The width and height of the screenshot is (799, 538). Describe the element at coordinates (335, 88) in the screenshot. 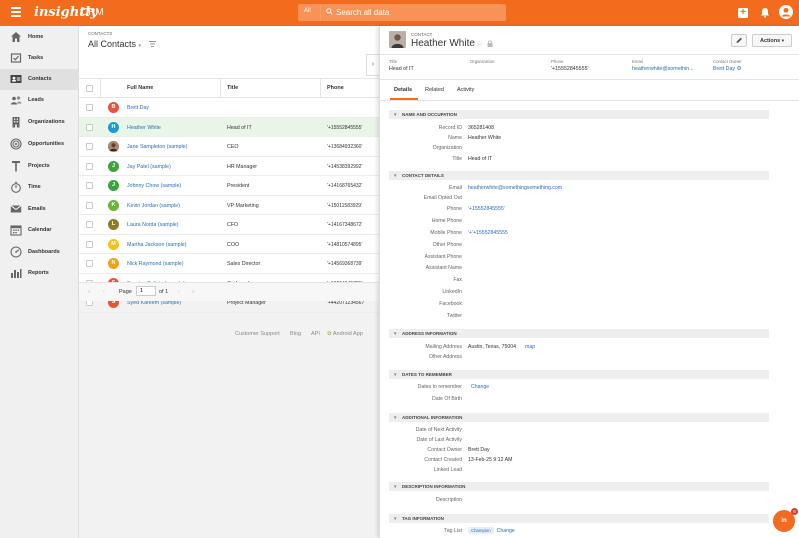

I see `column-header-phone: Phone` at that location.